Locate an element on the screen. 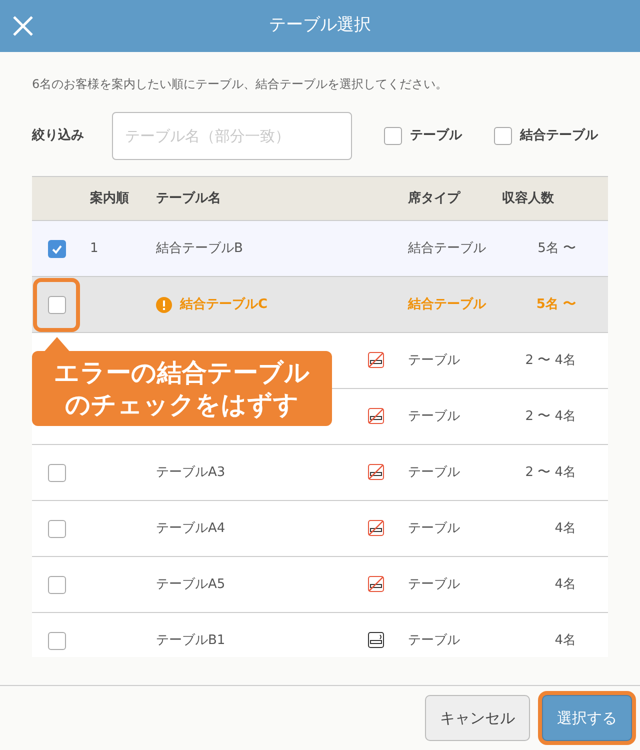 This screenshot has height=750, width=640. column-header: 案内順 is located at coordinates (109, 199).